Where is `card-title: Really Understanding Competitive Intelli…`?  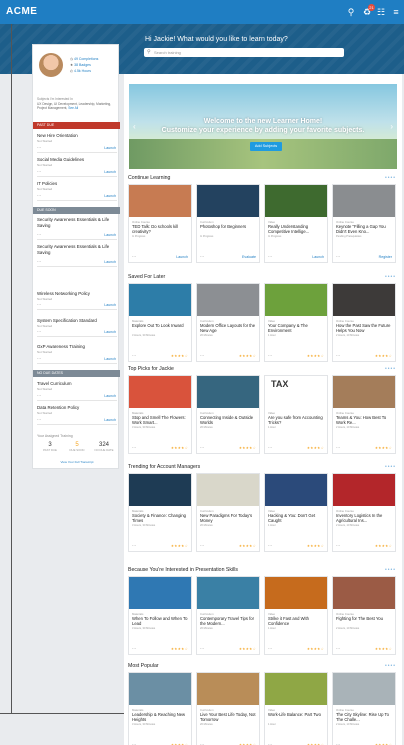 card-title: Really Understanding Competitive Intelli… is located at coordinates (297, 229).